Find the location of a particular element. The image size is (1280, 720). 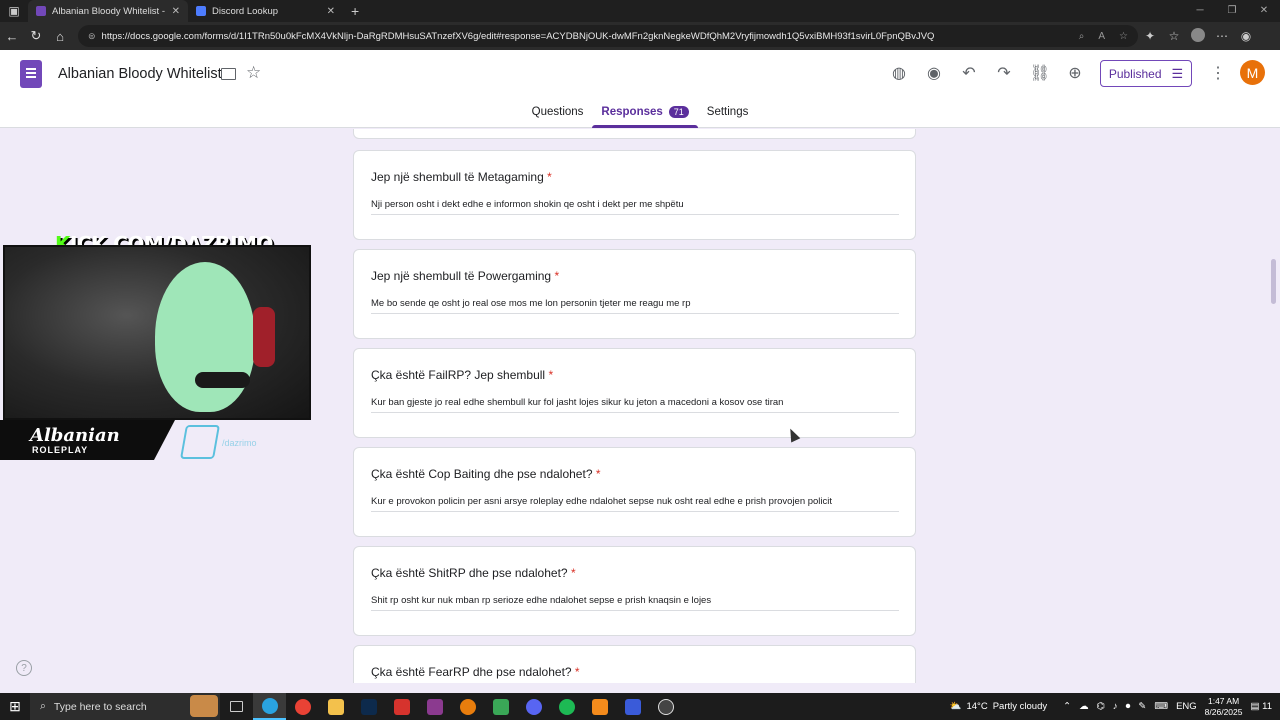

tab-label: Settings is located at coordinates (727, 112).